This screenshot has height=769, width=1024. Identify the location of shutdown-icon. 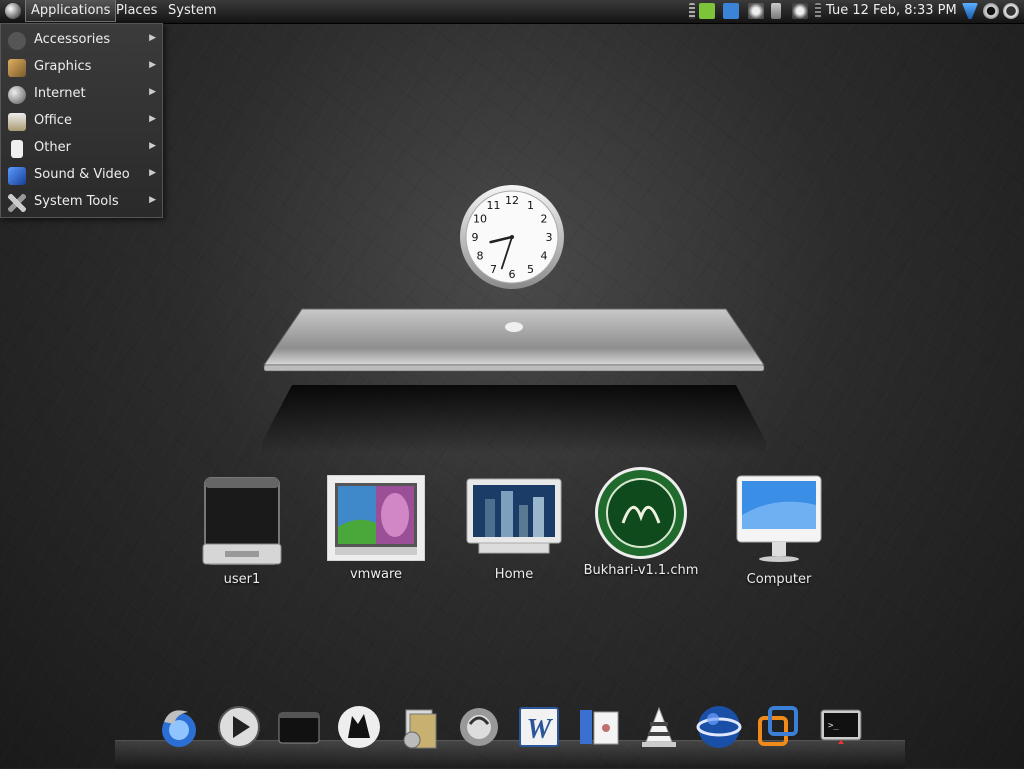
(1011, 11).